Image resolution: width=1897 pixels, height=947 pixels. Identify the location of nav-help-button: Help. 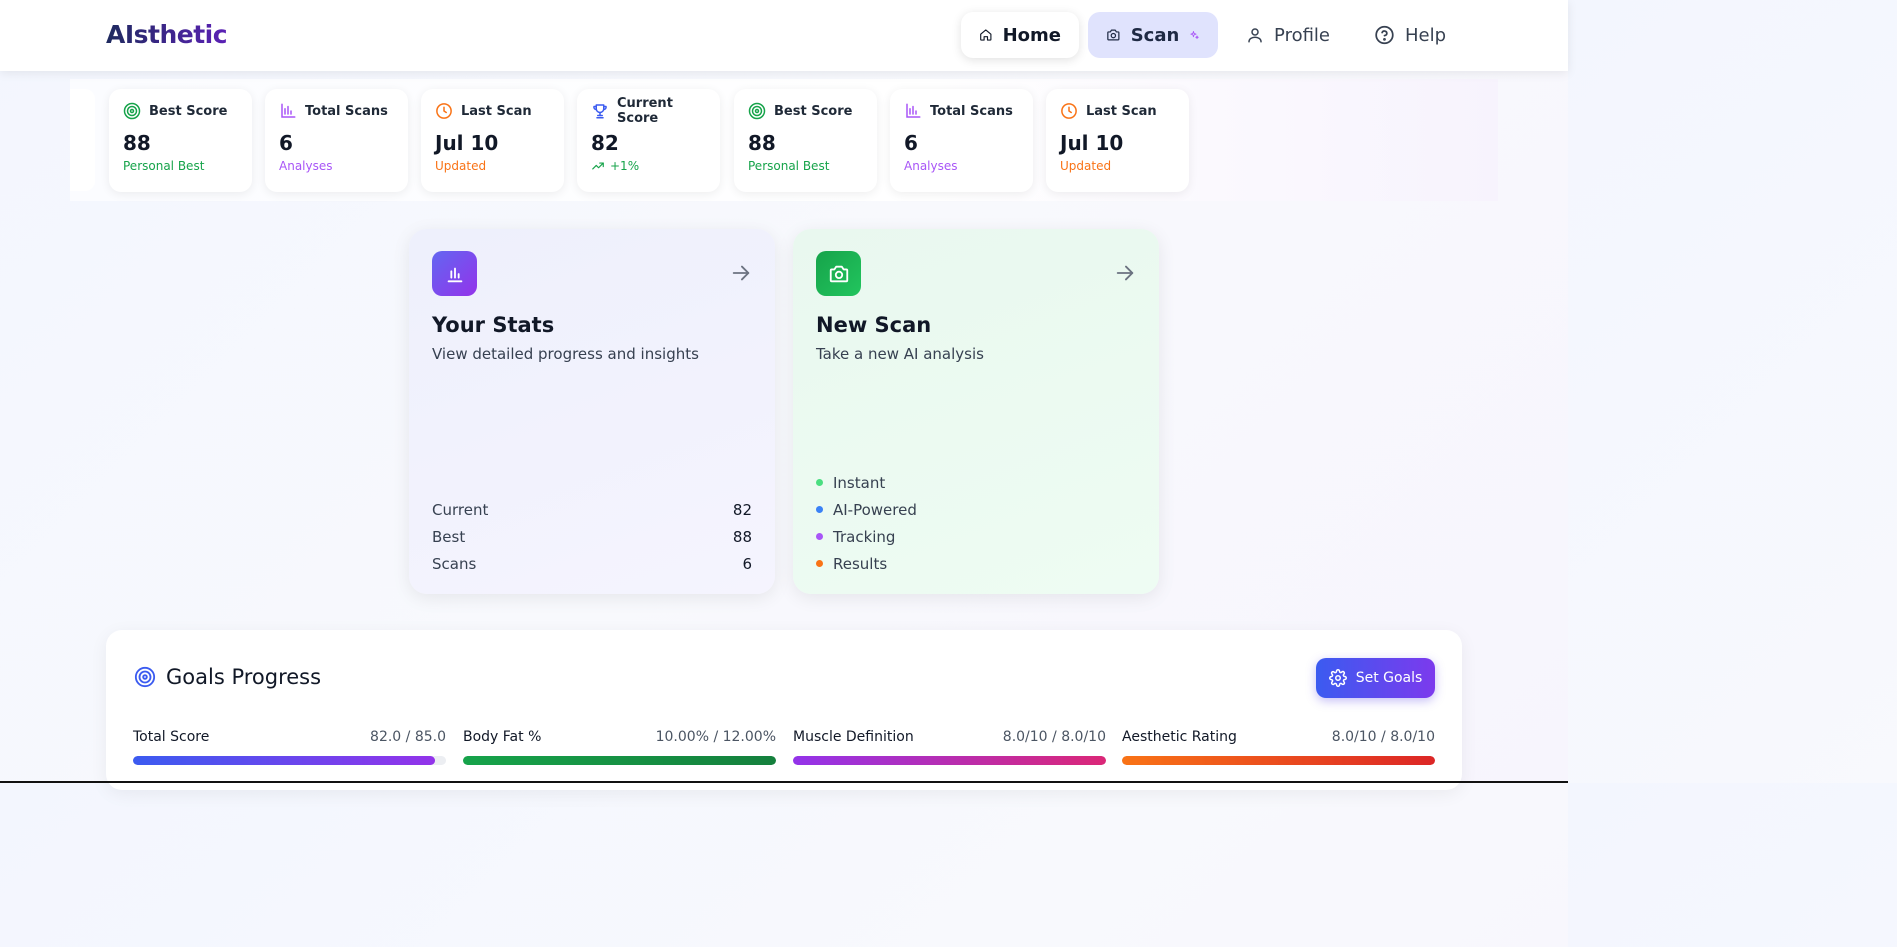
(1410, 35).